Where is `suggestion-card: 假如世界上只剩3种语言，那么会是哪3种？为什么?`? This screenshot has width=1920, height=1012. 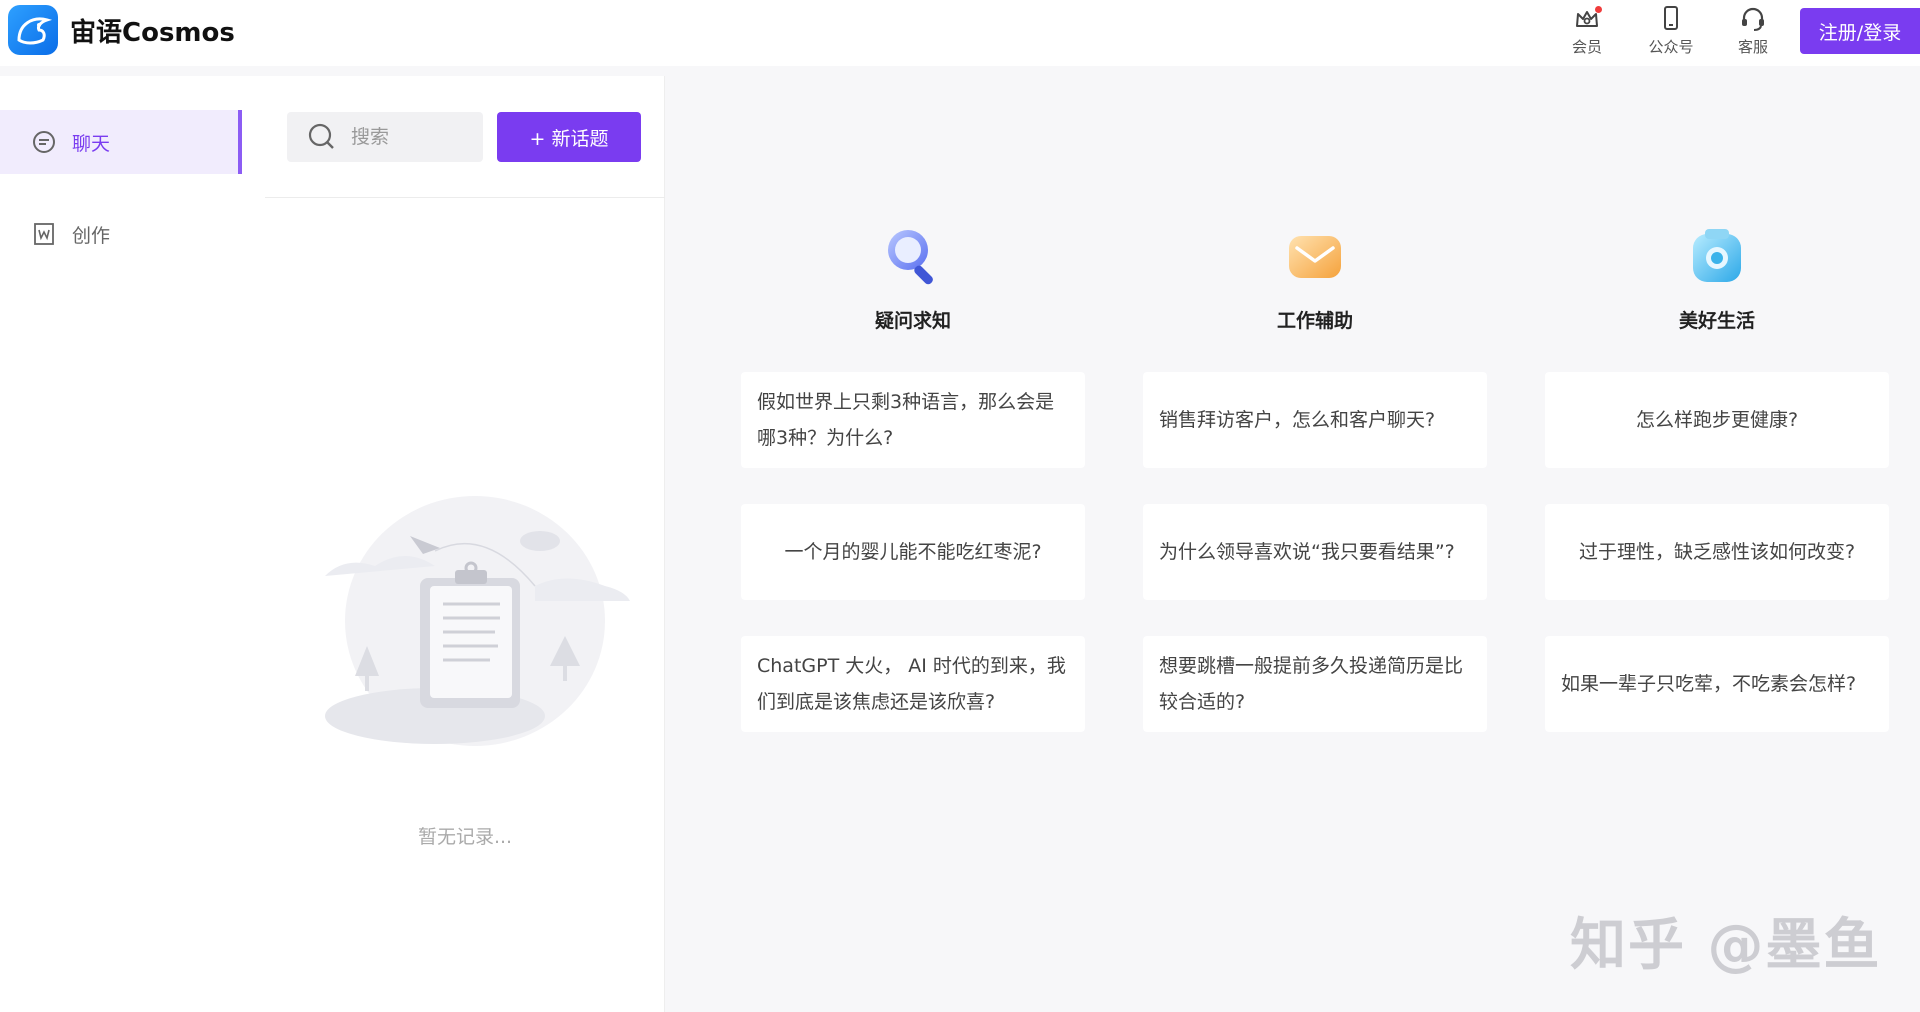 suggestion-card: 假如世界上只剩3种语言，那么会是哪3种？为什么? is located at coordinates (913, 420).